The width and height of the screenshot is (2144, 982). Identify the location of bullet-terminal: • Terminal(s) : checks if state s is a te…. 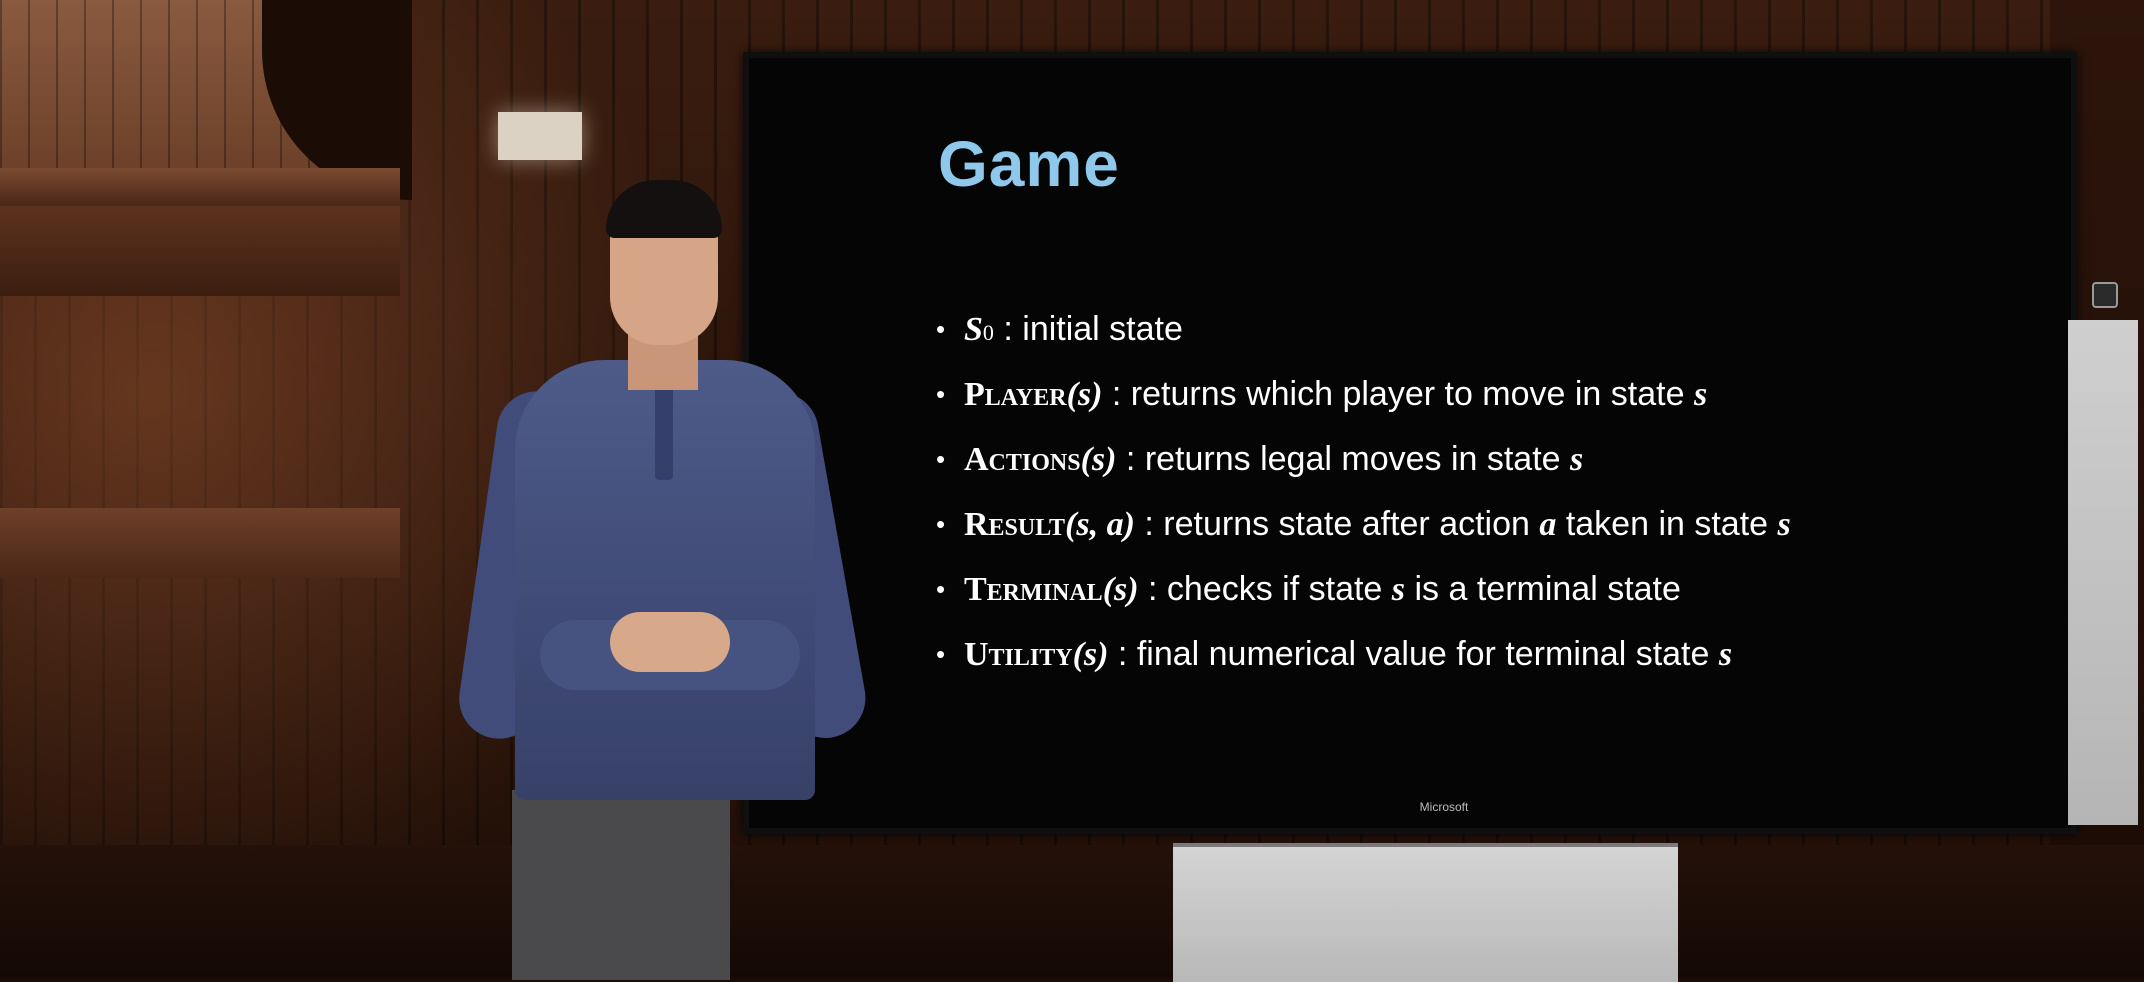
(1476, 595).